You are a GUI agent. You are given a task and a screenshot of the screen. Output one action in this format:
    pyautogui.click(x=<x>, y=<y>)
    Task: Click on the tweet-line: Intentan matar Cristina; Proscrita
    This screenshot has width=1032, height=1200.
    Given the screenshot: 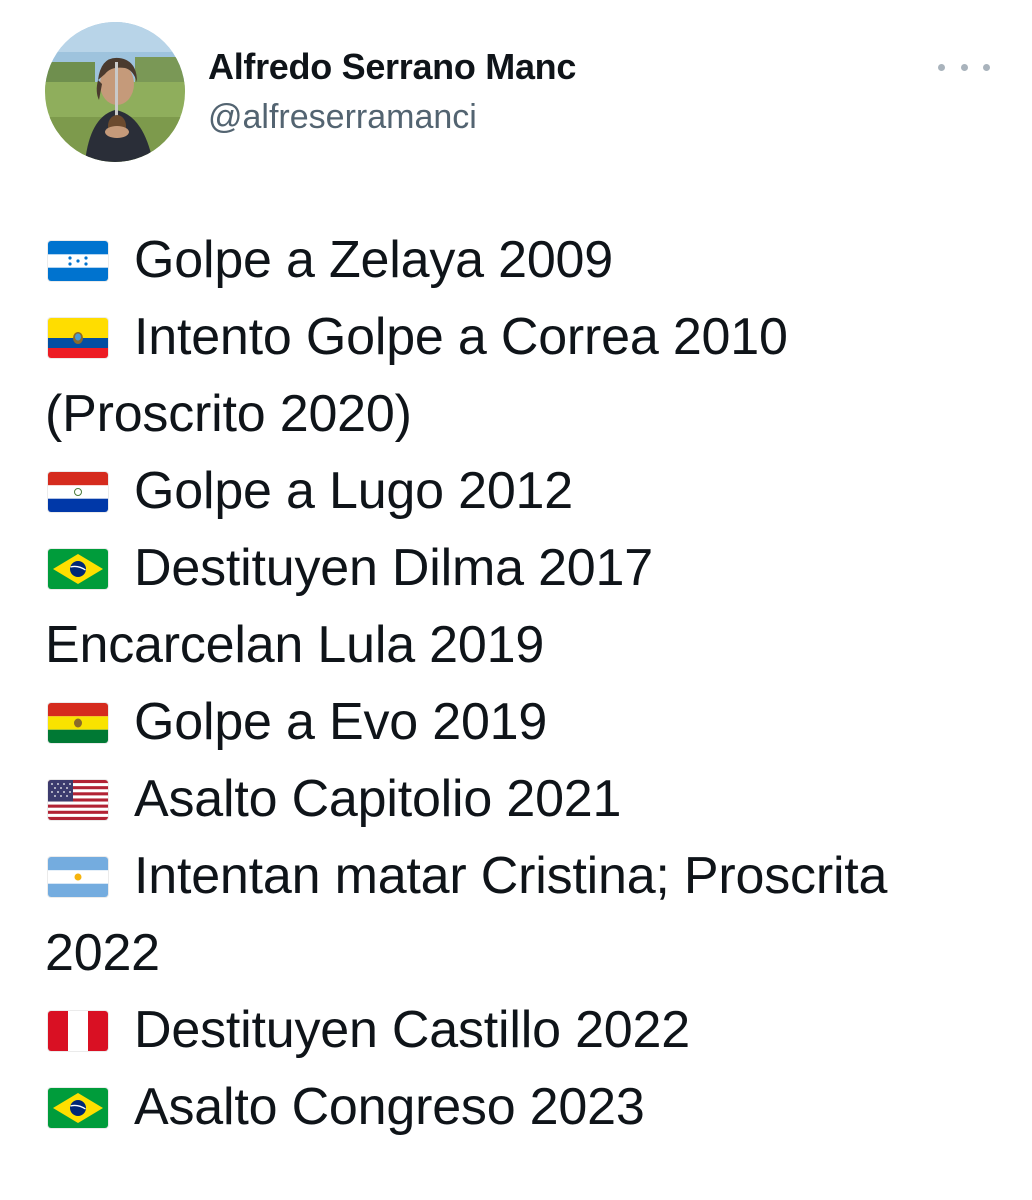 What is the action you would take?
    pyautogui.click(x=525, y=876)
    